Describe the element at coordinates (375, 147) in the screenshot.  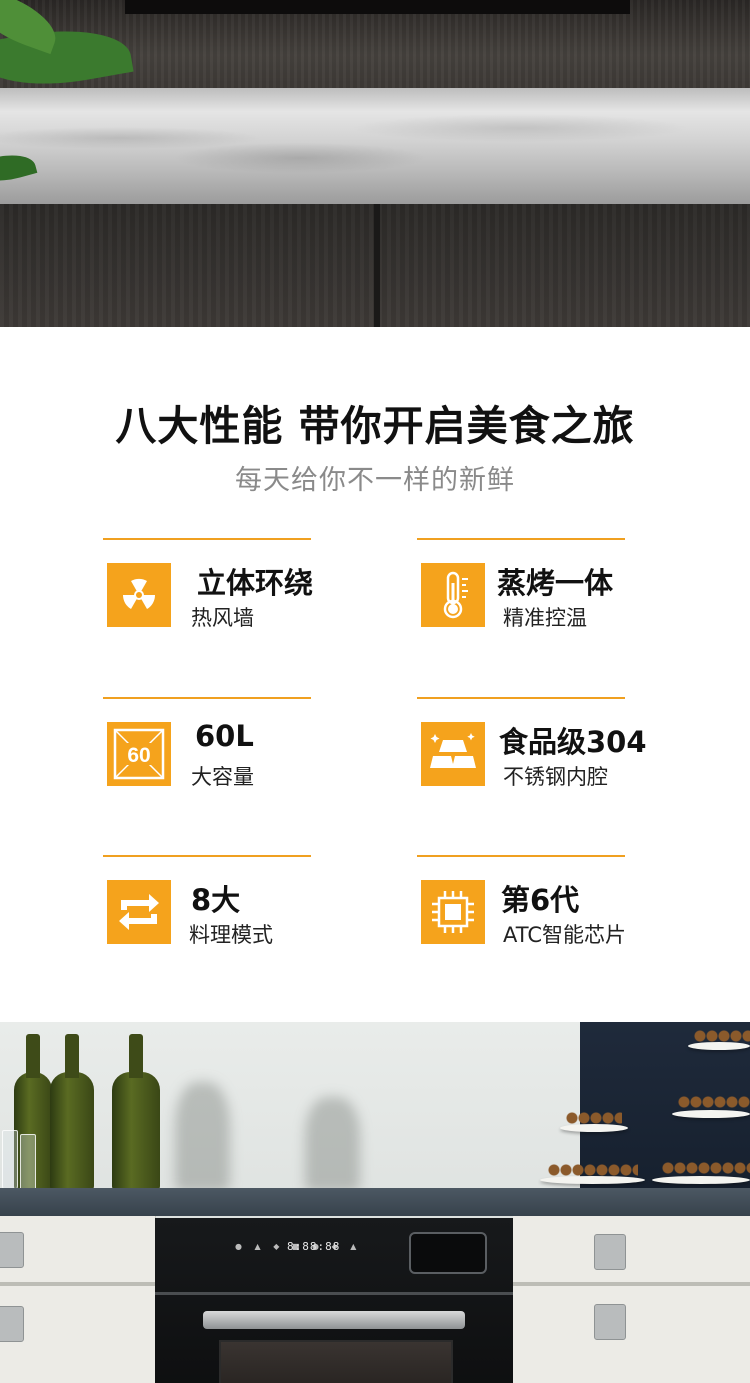
I see `marble-countertop` at that location.